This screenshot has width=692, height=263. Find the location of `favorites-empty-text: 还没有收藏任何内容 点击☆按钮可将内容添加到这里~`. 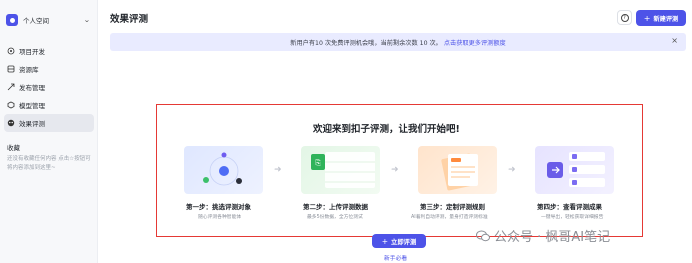

favorites-empty-text: 还没有收藏任何内容 点击☆按钮可将内容添加到这里~ is located at coordinates (49, 163).